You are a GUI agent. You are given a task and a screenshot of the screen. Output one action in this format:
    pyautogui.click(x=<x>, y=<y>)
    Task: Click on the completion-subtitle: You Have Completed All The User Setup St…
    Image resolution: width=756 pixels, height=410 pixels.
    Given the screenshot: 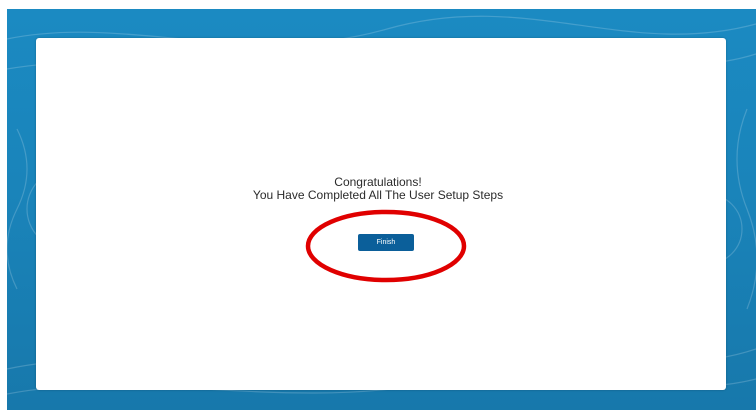 What is the action you would take?
    pyautogui.click(x=378, y=195)
    